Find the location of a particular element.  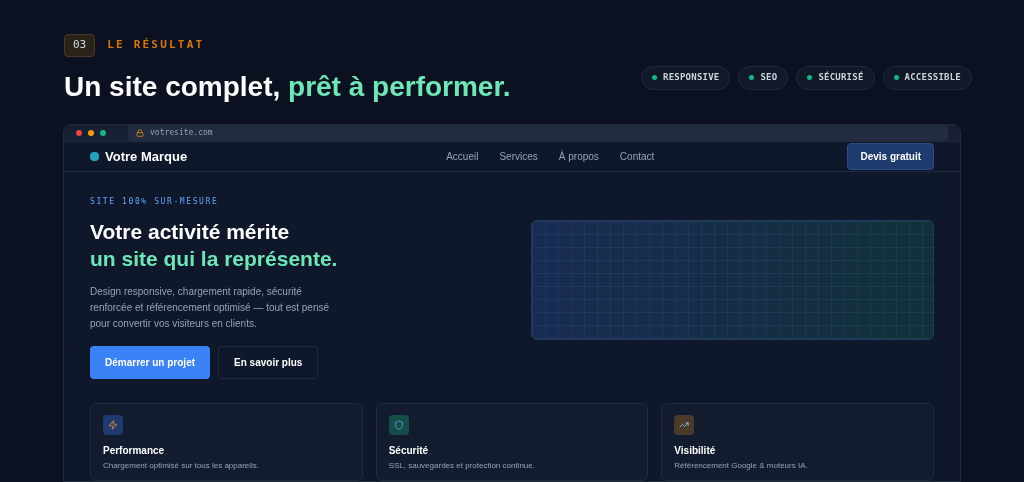

feature-description: Référencement Google & moteurs IA. is located at coordinates (741, 466).